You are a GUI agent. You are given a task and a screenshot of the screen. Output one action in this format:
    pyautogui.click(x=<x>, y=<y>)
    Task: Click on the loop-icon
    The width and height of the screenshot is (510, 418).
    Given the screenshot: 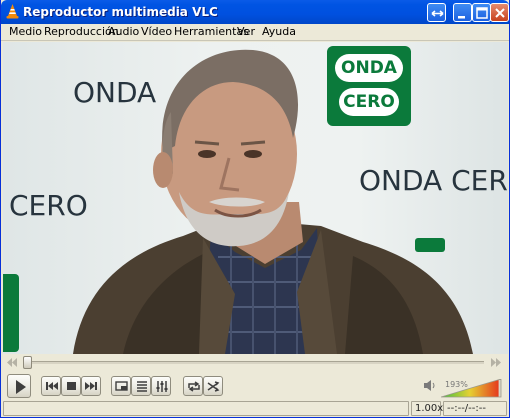 What is the action you would take?
    pyautogui.click(x=194, y=386)
    